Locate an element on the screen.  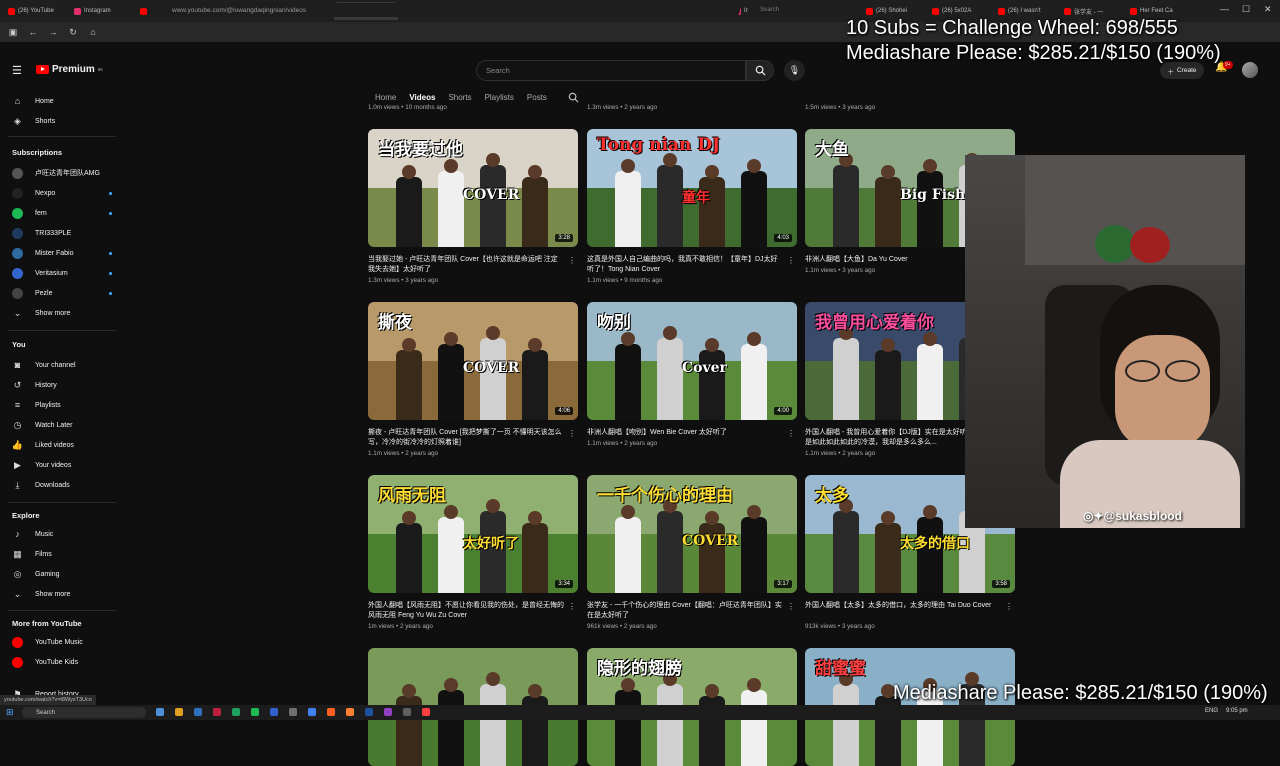
thumbnail-caption: 大鱼 is located at coordinates (832, 150).